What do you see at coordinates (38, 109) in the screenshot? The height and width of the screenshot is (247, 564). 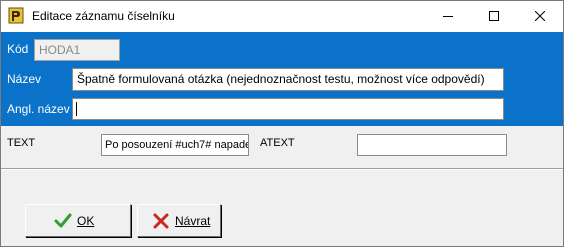 I see `angl-nazev-label: Angl. název` at bounding box center [38, 109].